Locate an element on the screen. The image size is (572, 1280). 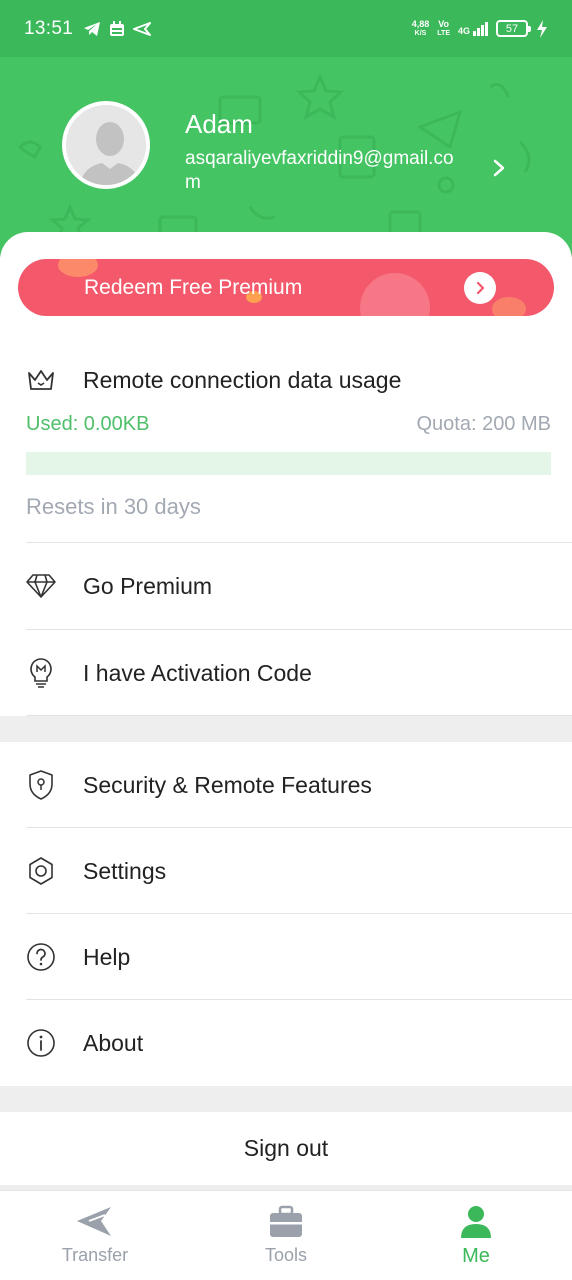
redeem-premium-banner: Redeem Free Premium is located at coordinates (286, 287).